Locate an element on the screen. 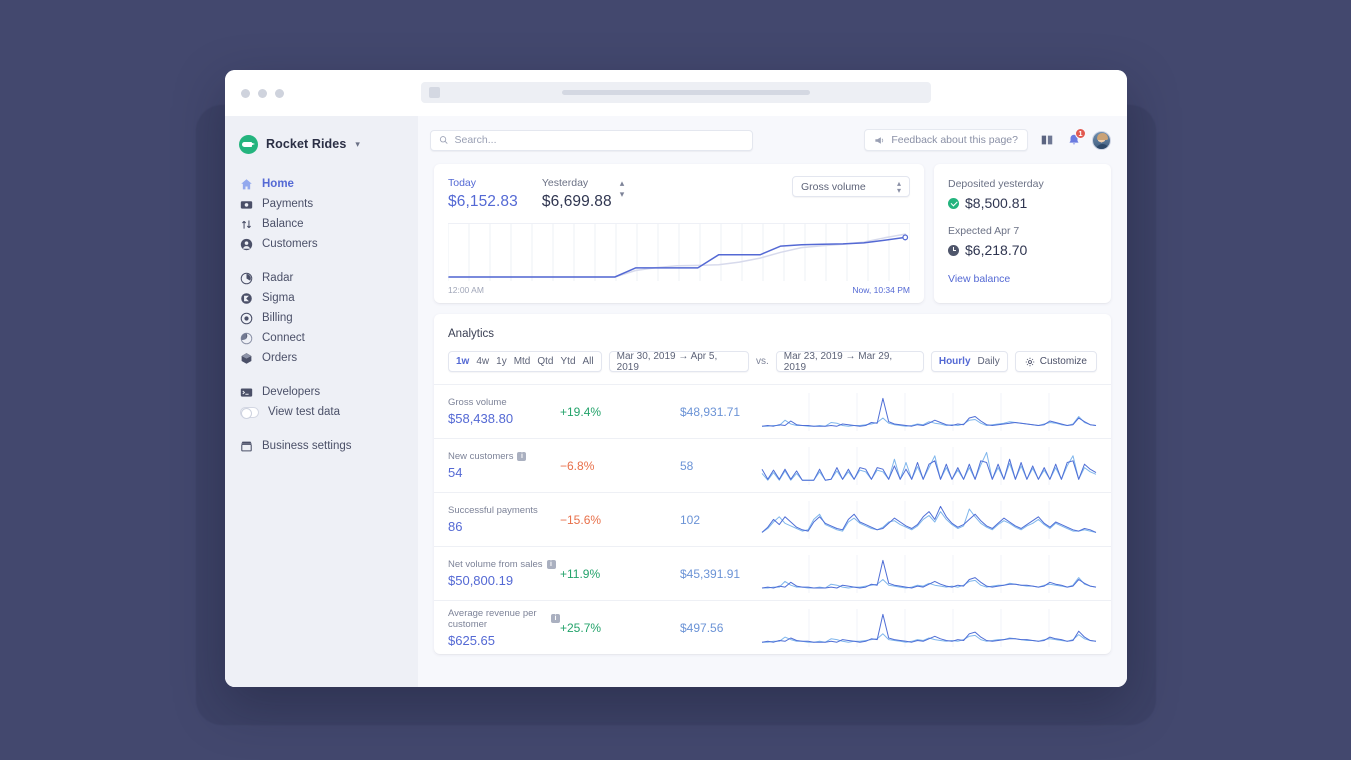  sidebar-item-customers: Customers is located at coordinates (321, 244).